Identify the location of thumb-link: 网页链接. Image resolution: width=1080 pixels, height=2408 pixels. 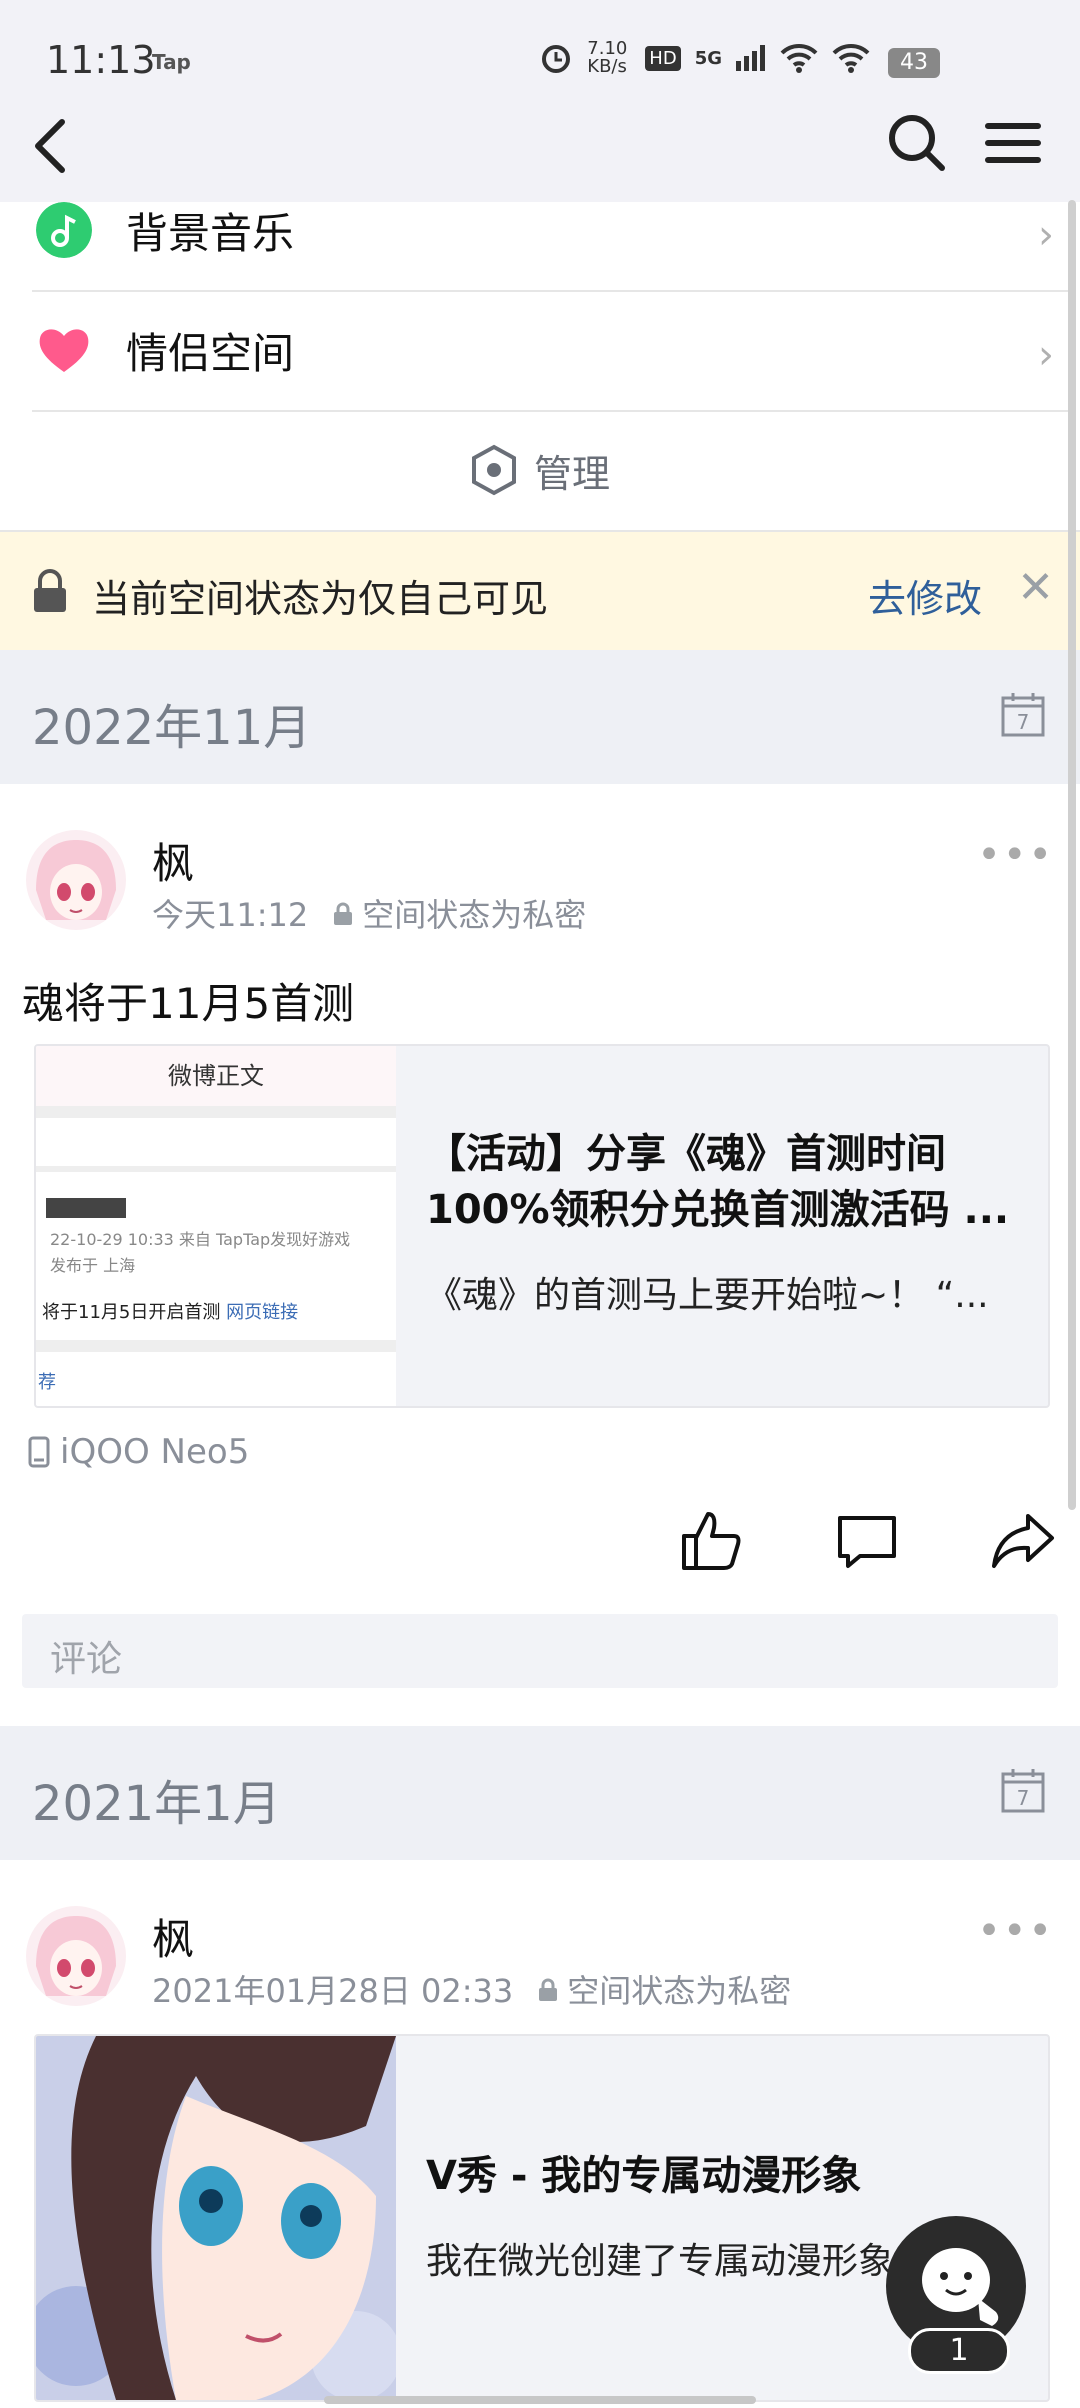
(262, 1312).